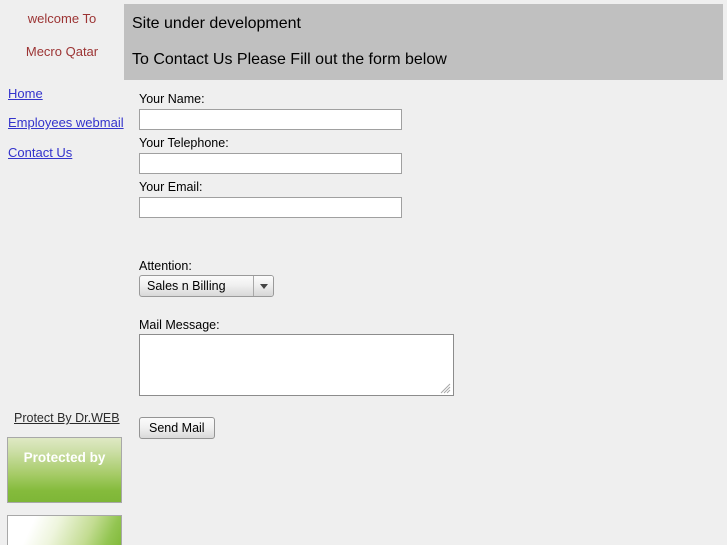 The height and width of the screenshot is (545, 727). What do you see at coordinates (64, 470) in the screenshot?
I see `drweb-protected-by-banner: Protected by` at bounding box center [64, 470].